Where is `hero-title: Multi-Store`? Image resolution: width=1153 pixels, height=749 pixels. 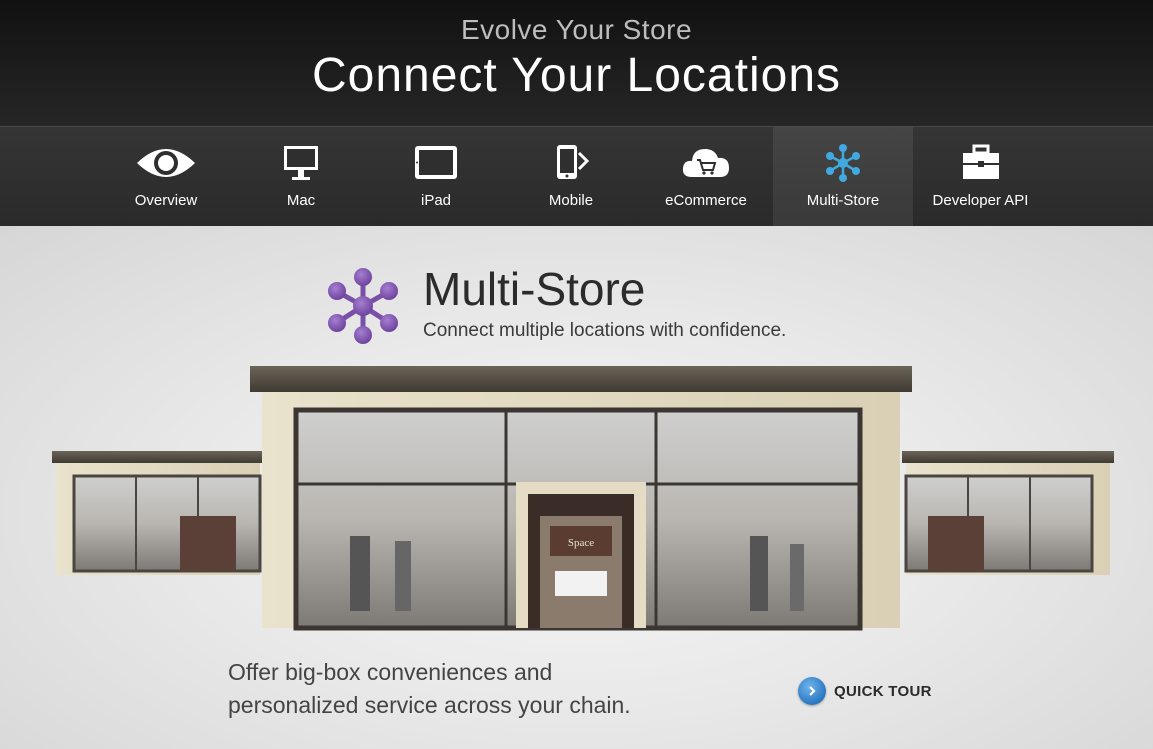
hero-title: Multi-Store is located at coordinates (534, 289).